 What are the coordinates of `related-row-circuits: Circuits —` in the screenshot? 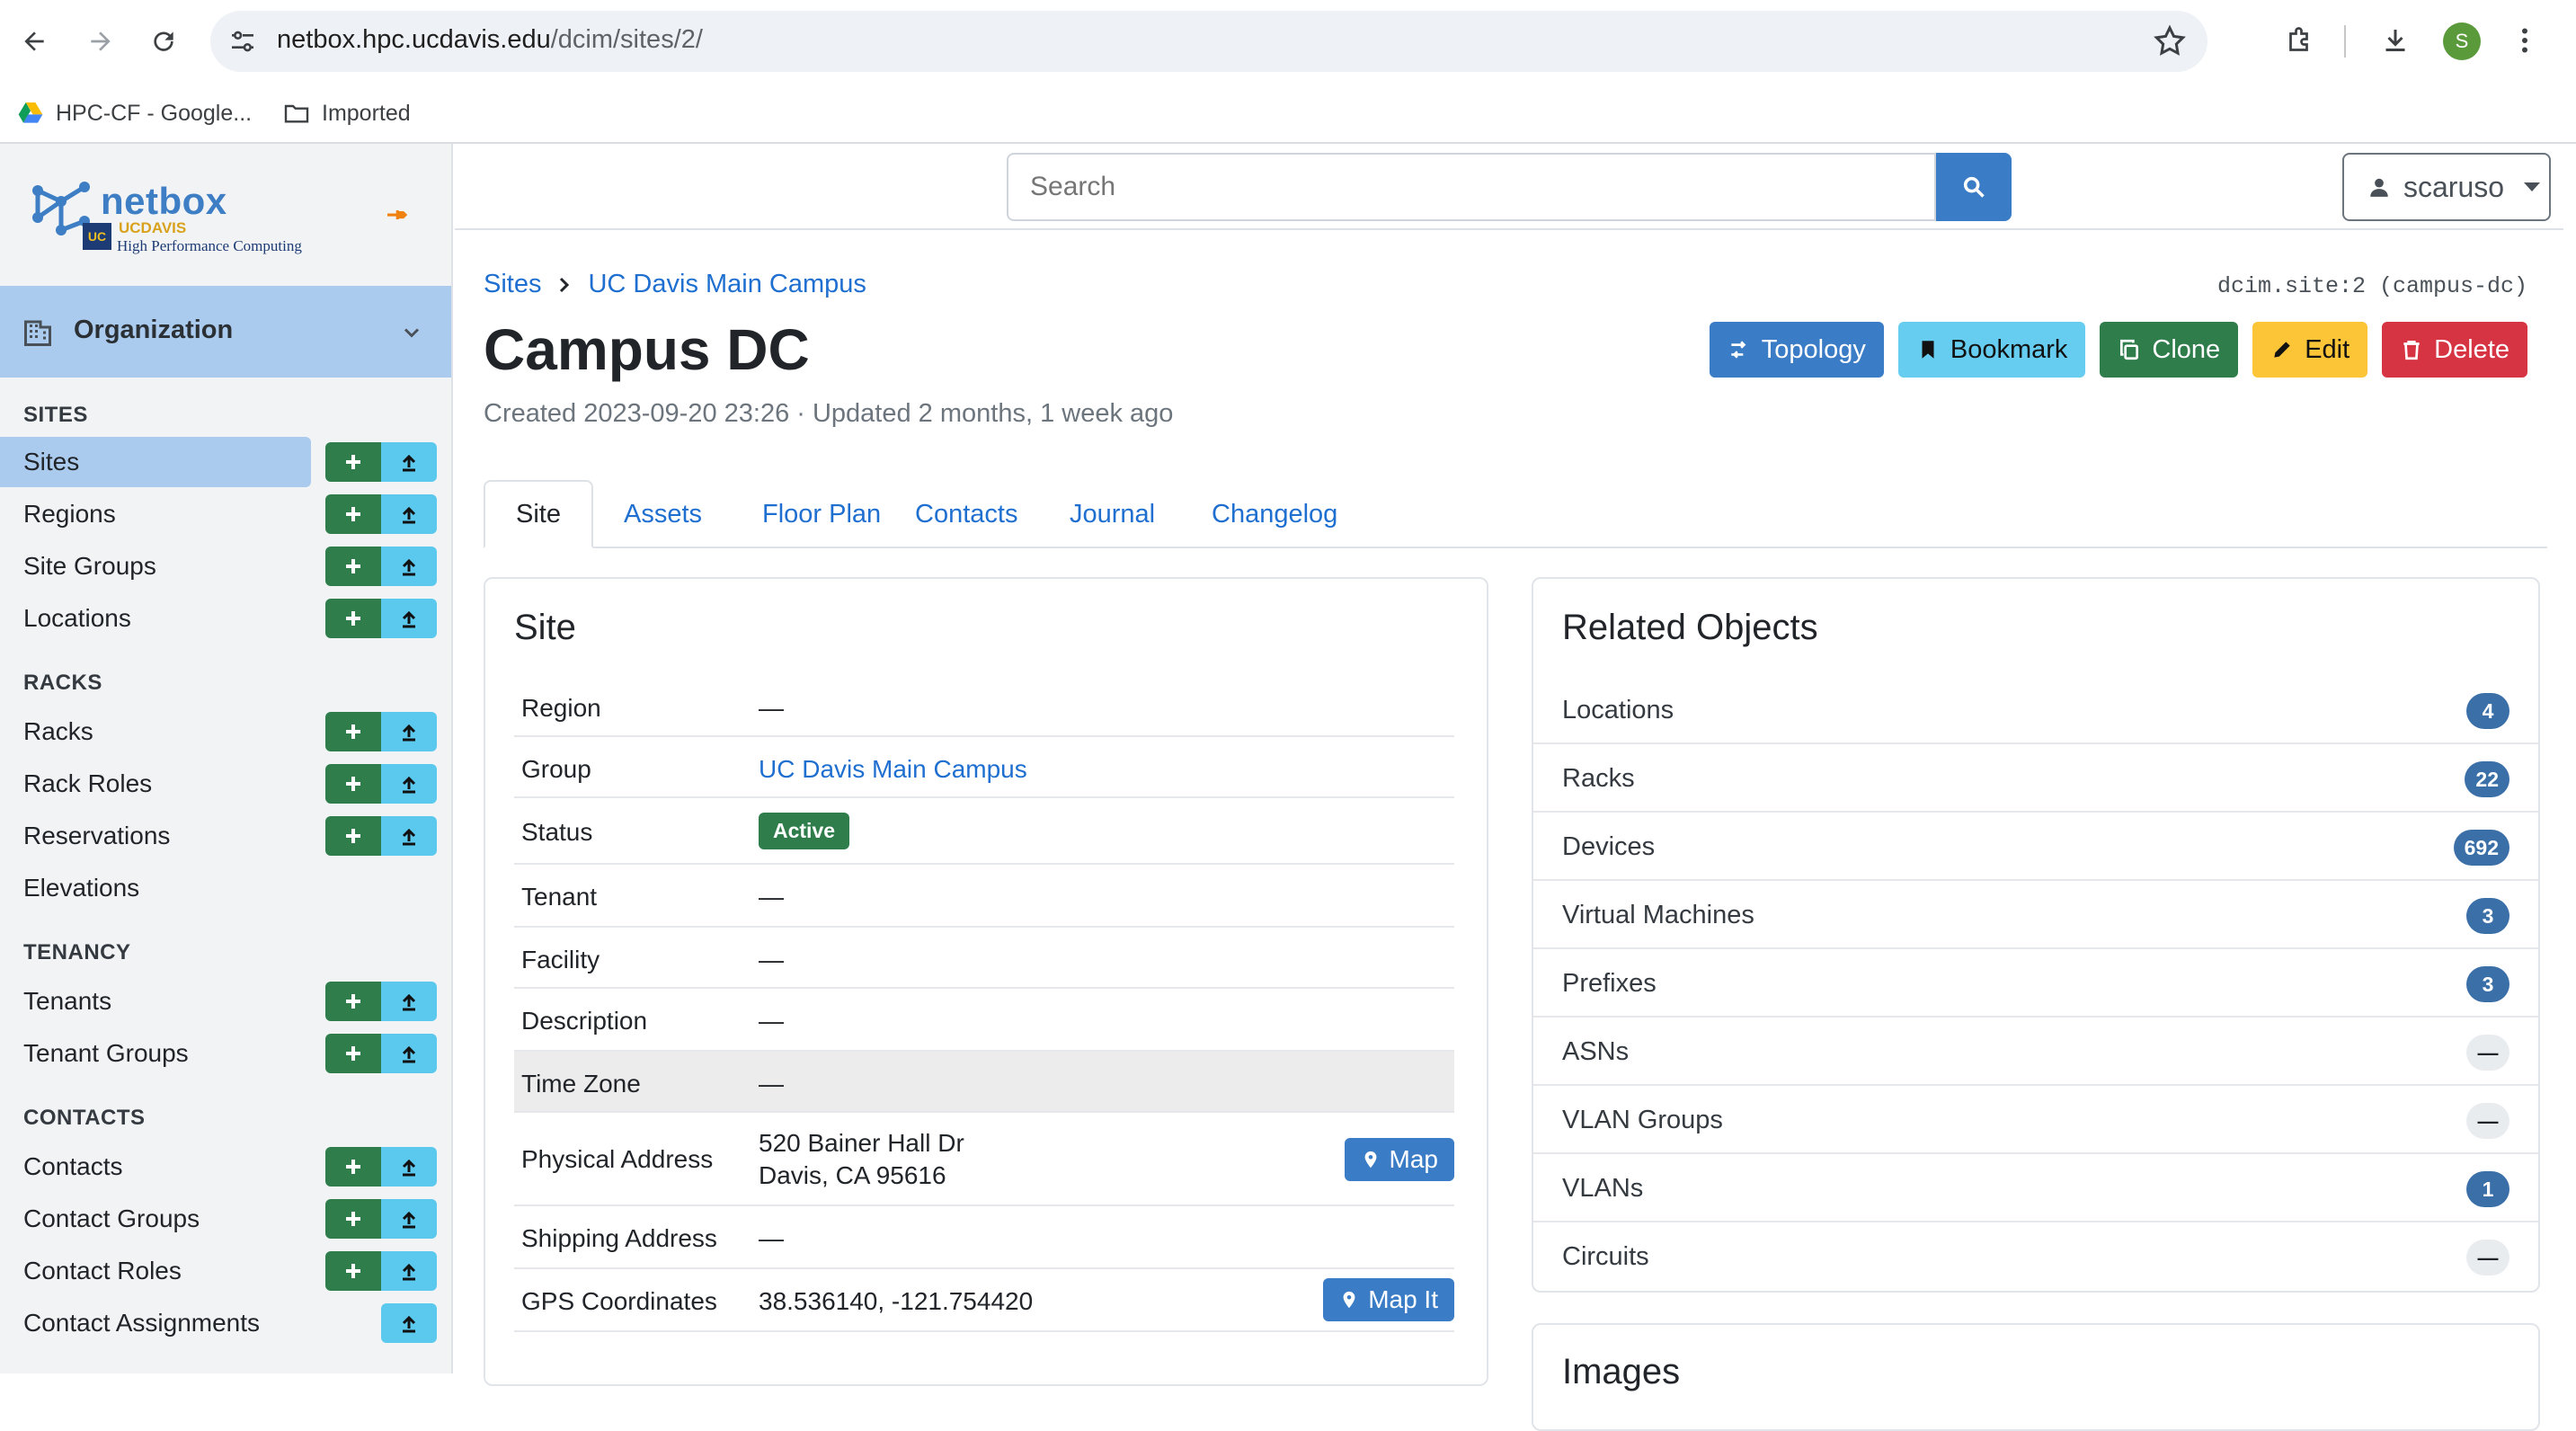 It's located at (2035, 1256).